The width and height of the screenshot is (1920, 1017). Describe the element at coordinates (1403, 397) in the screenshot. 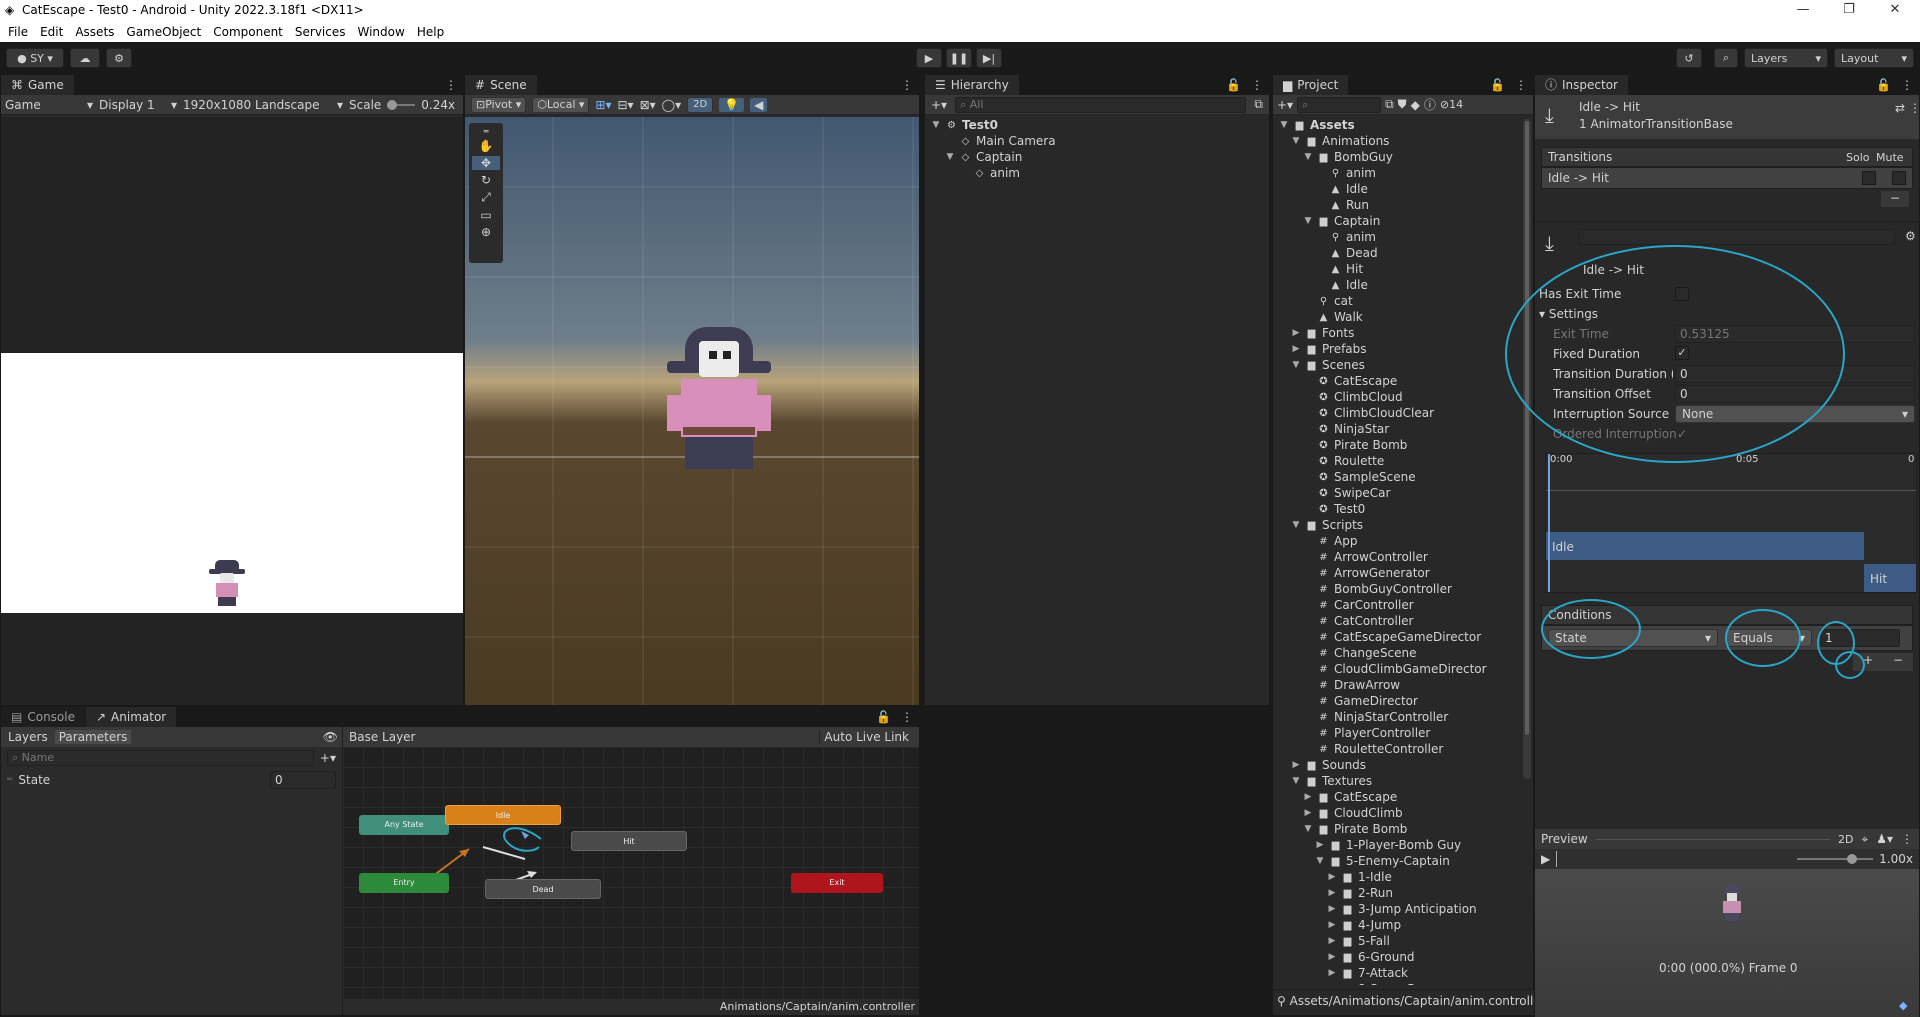

I see `tree-item: ✪ ClimbCloud` at that location.